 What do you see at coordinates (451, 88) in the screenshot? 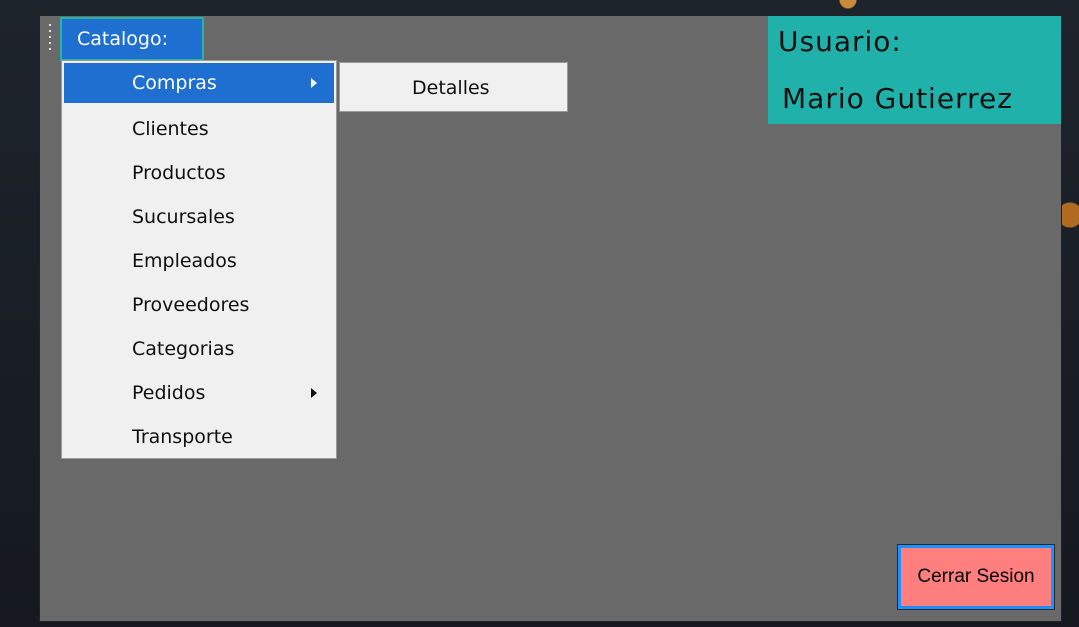
I see `submenu-item-detalles: Detalles` at bounding box center [451, 88].